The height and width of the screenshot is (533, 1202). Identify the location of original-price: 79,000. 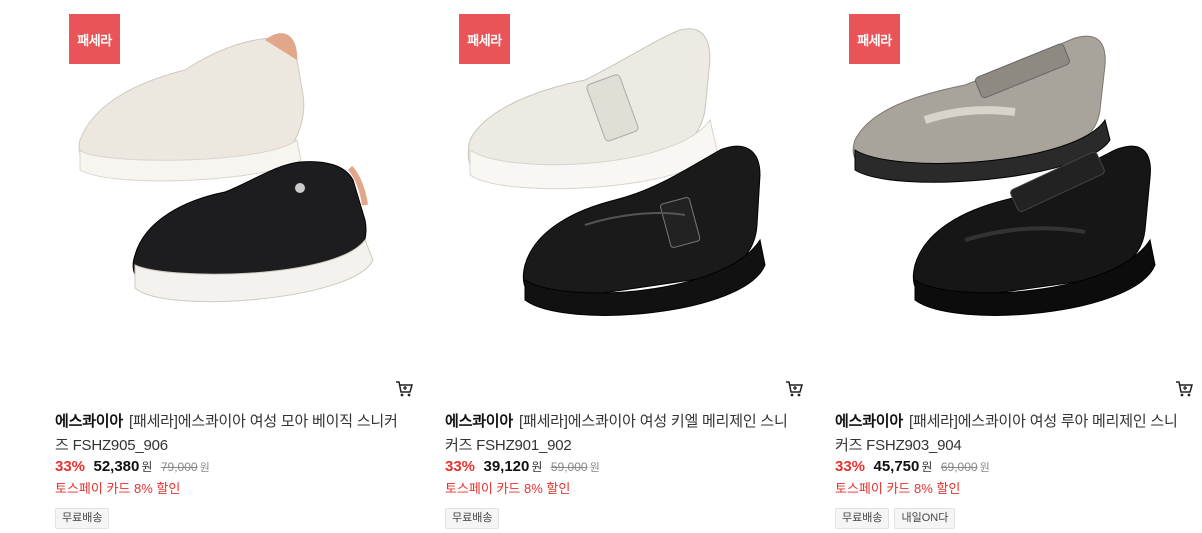
(179, 467).